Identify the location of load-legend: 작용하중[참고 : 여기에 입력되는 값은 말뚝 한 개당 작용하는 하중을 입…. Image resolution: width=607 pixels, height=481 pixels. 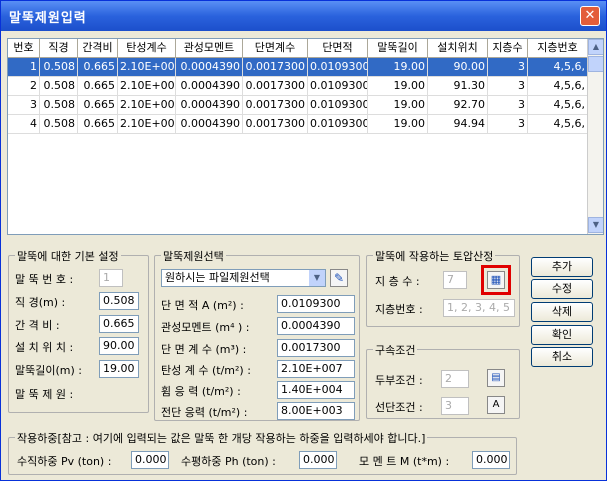
(221, 438).